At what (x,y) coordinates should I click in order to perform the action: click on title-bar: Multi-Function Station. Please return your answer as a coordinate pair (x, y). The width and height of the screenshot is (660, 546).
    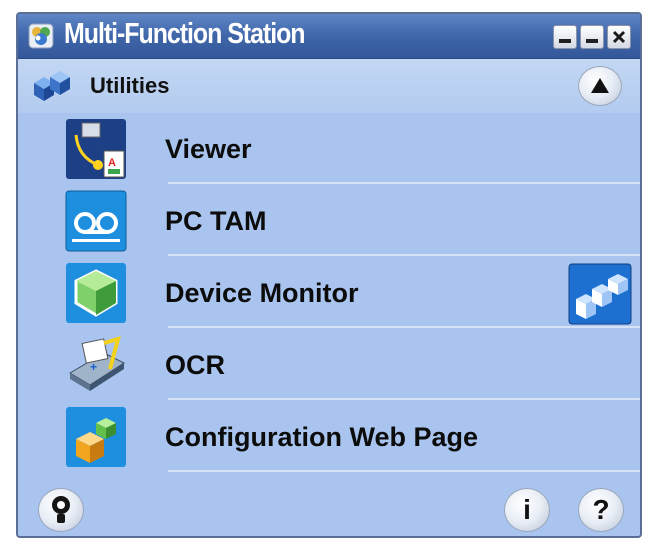
    Looking at the image, I should click on (329, 36).